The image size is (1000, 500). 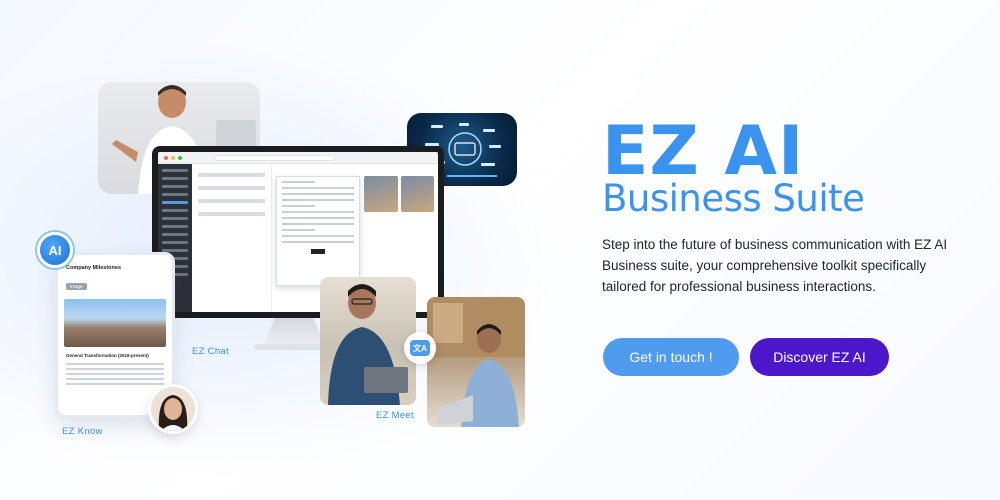 I want to click on man-with-laptop-photo, so click(x=476, y=362).